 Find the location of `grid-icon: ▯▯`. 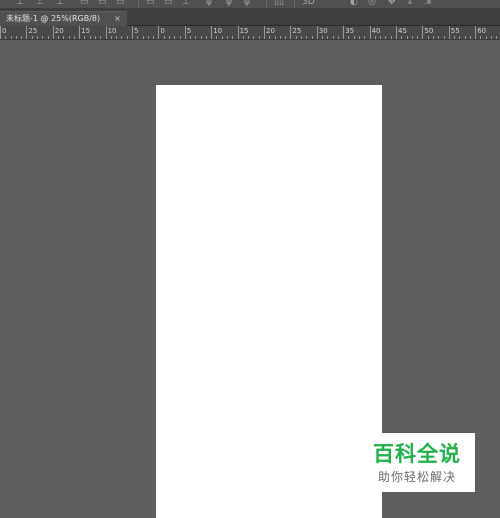

grid-icon: ▯▯ is located at coordinates (279, 3).